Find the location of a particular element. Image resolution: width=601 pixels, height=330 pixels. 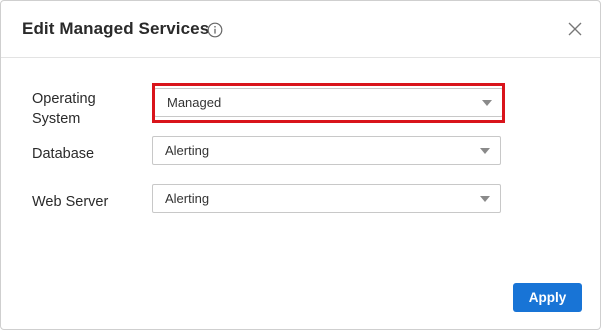

database-select-value: Alerting is located at coordinates (187, 150).